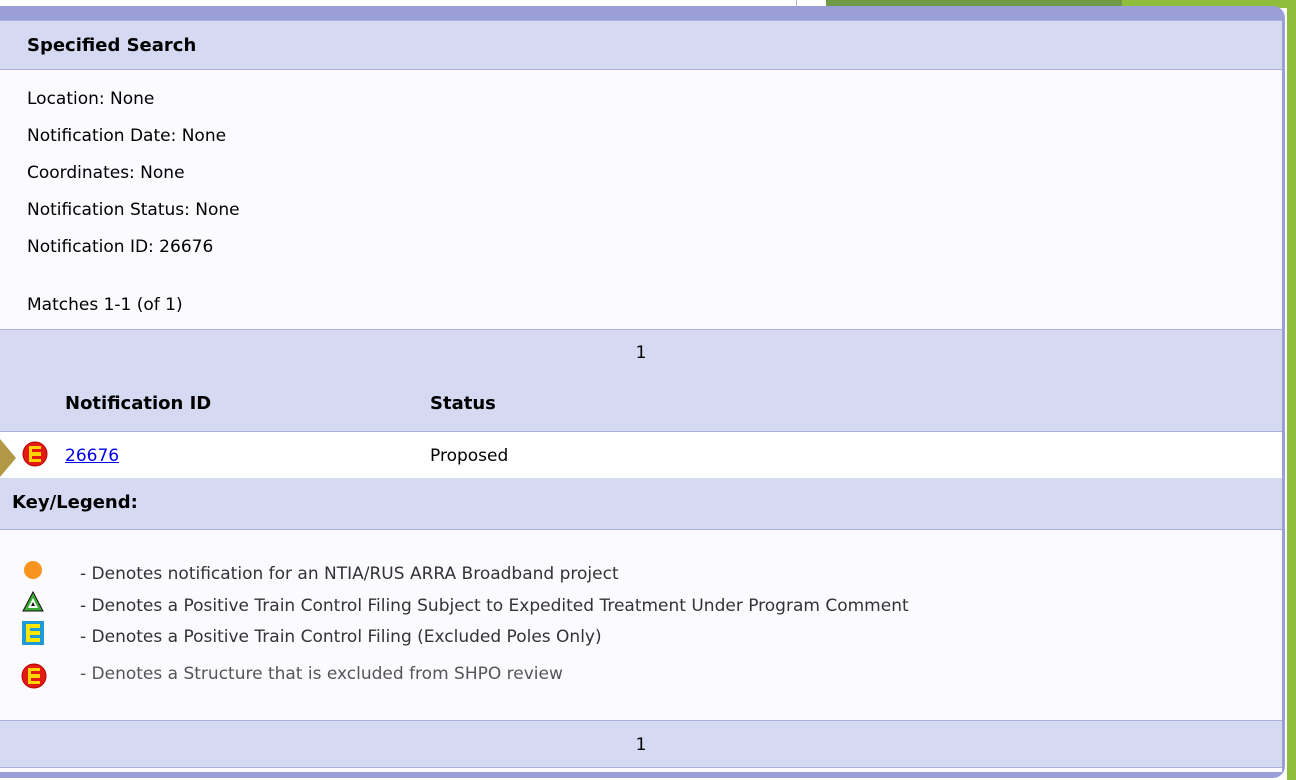  Describe the element at coordinates (127, 136) in the screenshot. I see `criteria-notification-date: Notification Date: None` at that location.